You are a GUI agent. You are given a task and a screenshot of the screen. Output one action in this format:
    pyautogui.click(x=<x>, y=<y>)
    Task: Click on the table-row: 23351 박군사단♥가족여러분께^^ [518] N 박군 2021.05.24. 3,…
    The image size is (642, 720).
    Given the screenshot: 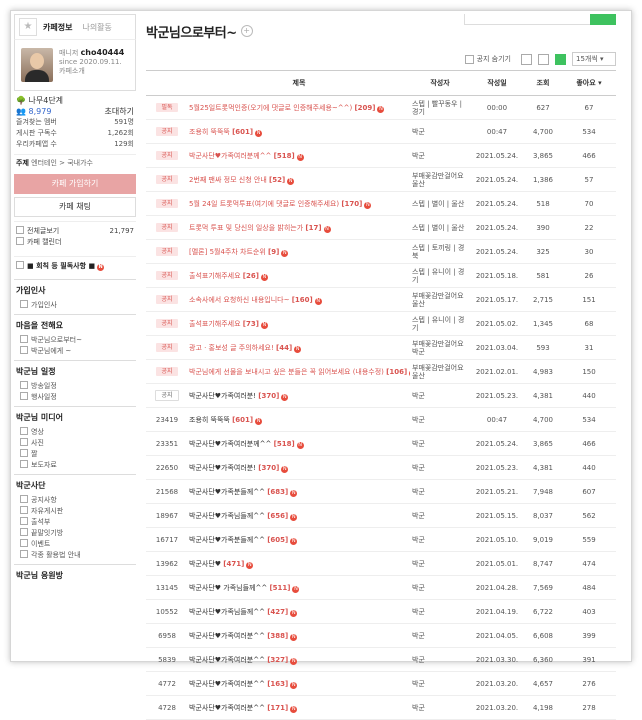 What is the action you would take?
    pyautogui.click(x=381, y=443)
    